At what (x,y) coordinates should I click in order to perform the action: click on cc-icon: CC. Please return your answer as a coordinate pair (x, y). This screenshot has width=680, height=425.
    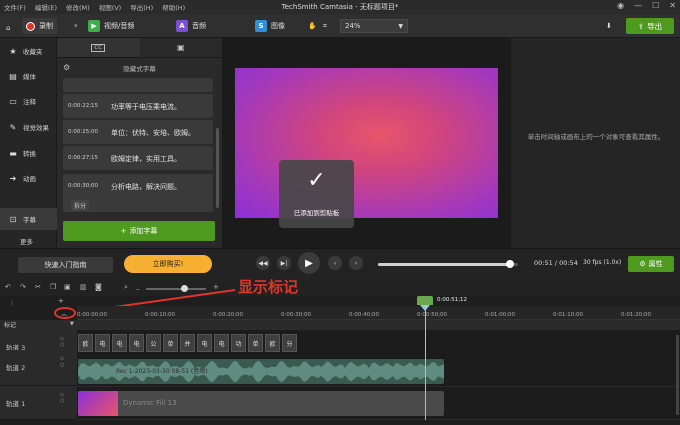
    Looking at the image, I should click on (98, 47).